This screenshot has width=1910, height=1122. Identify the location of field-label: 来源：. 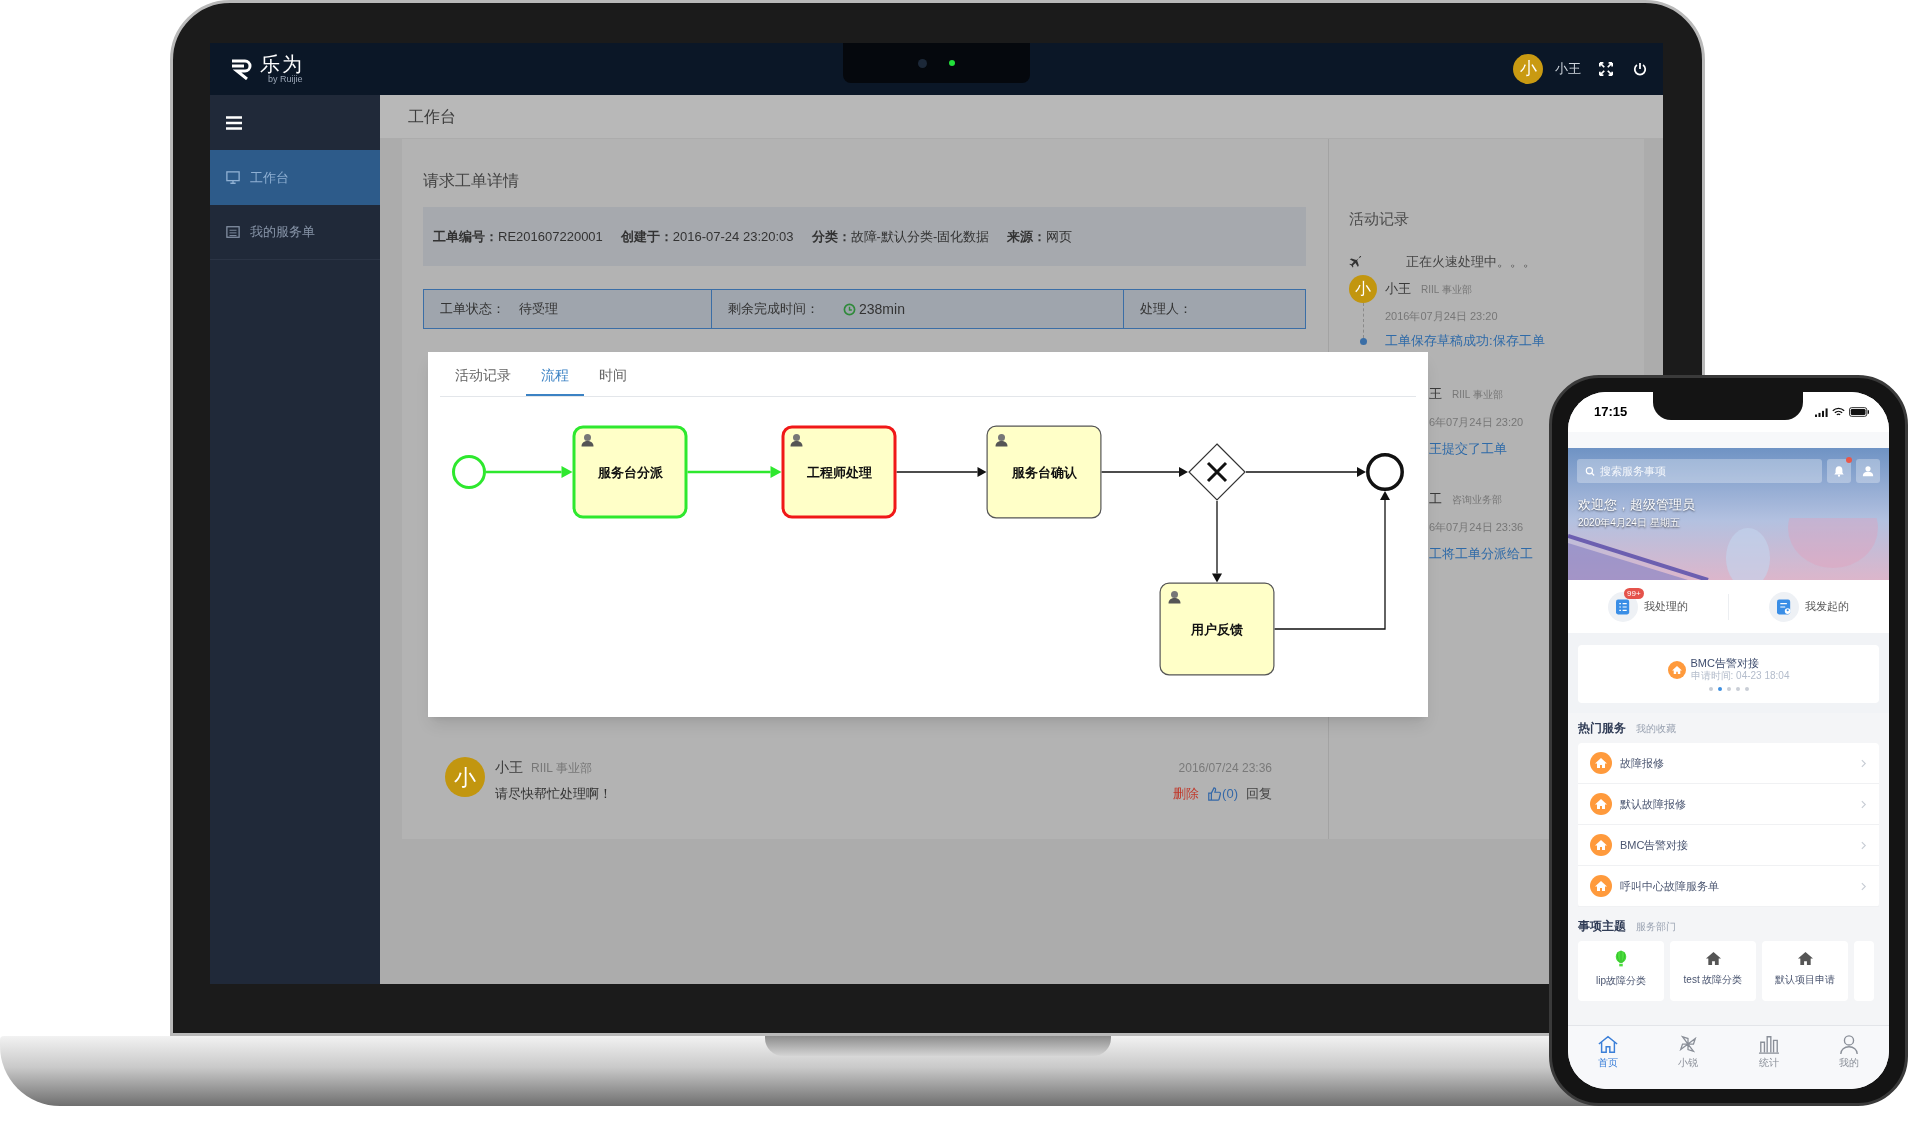
(1027, 236).